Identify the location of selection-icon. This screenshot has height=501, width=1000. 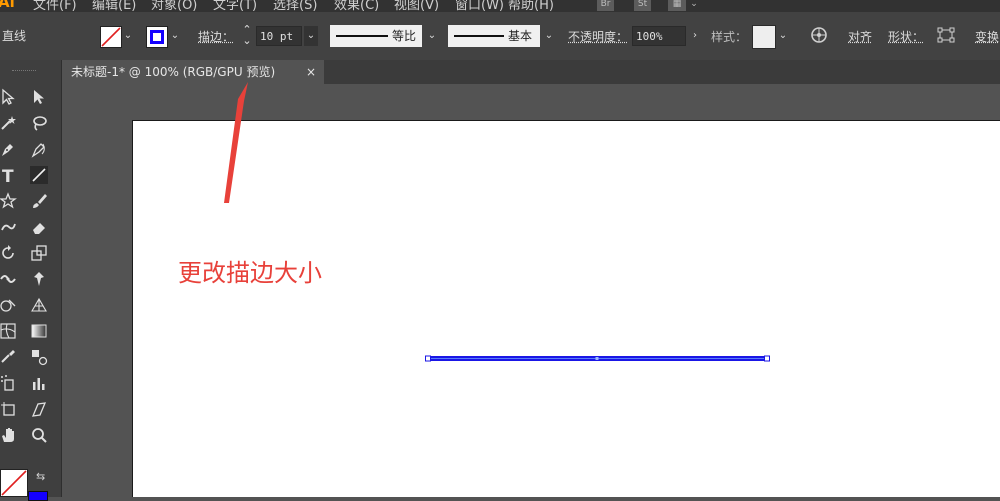
(8, 96).